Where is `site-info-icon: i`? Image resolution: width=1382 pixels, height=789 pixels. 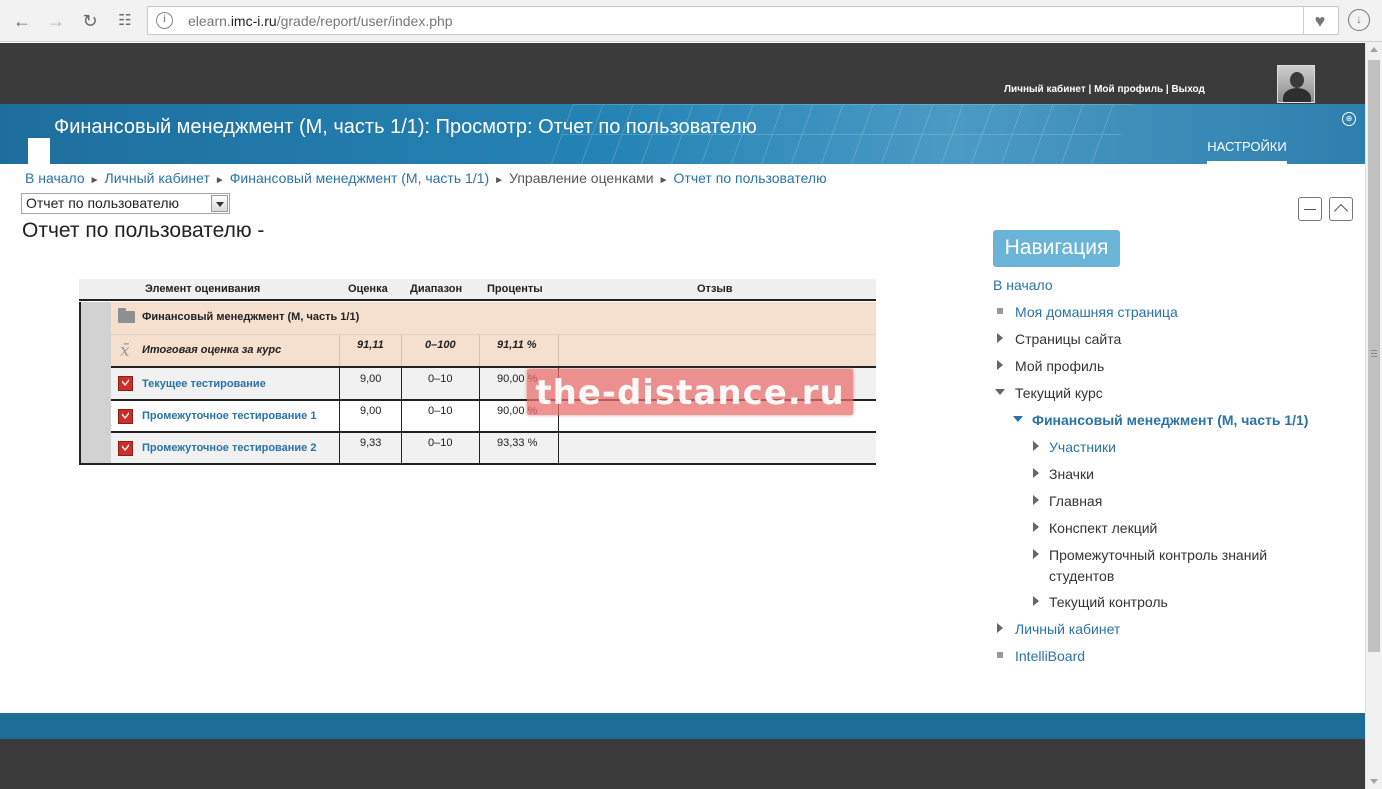
site-info-icon: i is located at coordinates (164, 20).